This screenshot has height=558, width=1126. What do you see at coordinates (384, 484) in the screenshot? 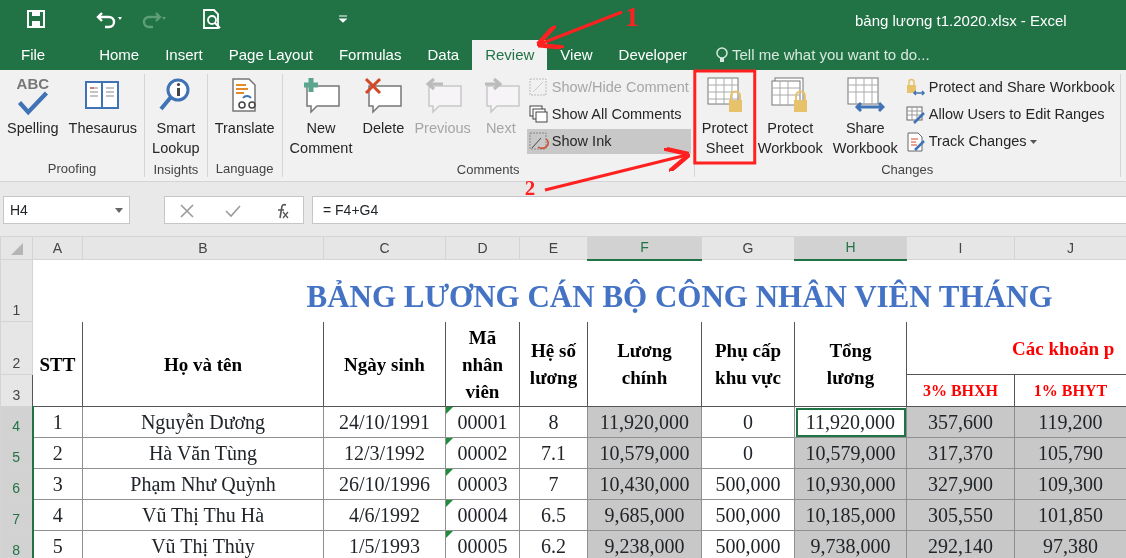
I see `table-cell: 26/10/1996` at bounding box center [384, 484].